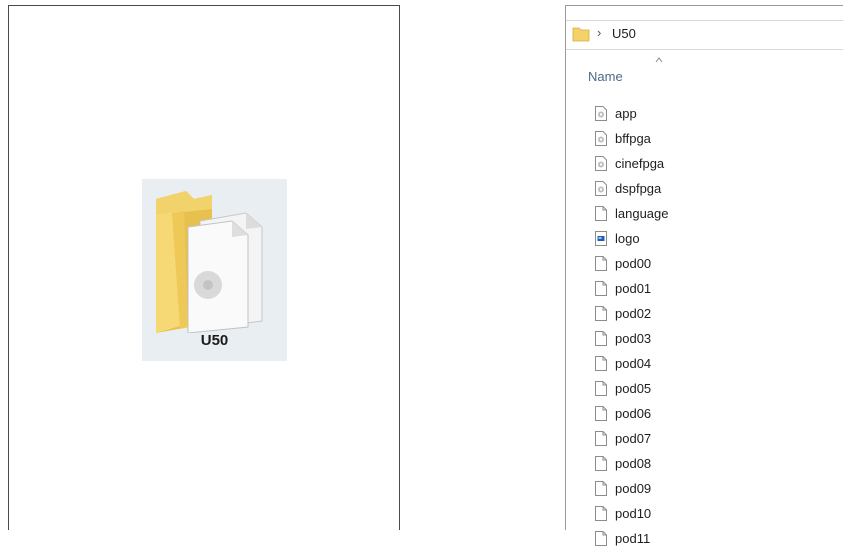 This screenshot has height=551, width=843. I want to click on file-name: pod00, so click(633, 263).